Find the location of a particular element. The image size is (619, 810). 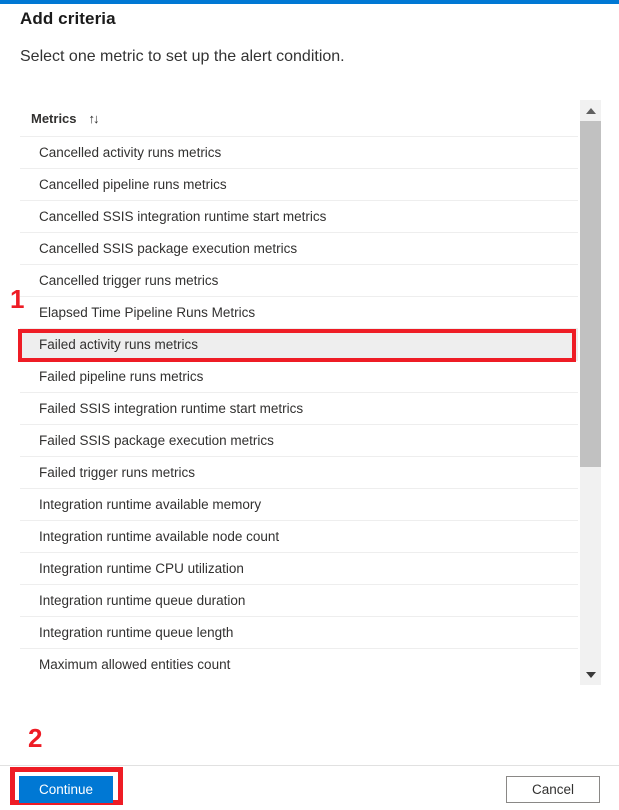

scroll-up-arrow-button is located at coordinates (590, 110).